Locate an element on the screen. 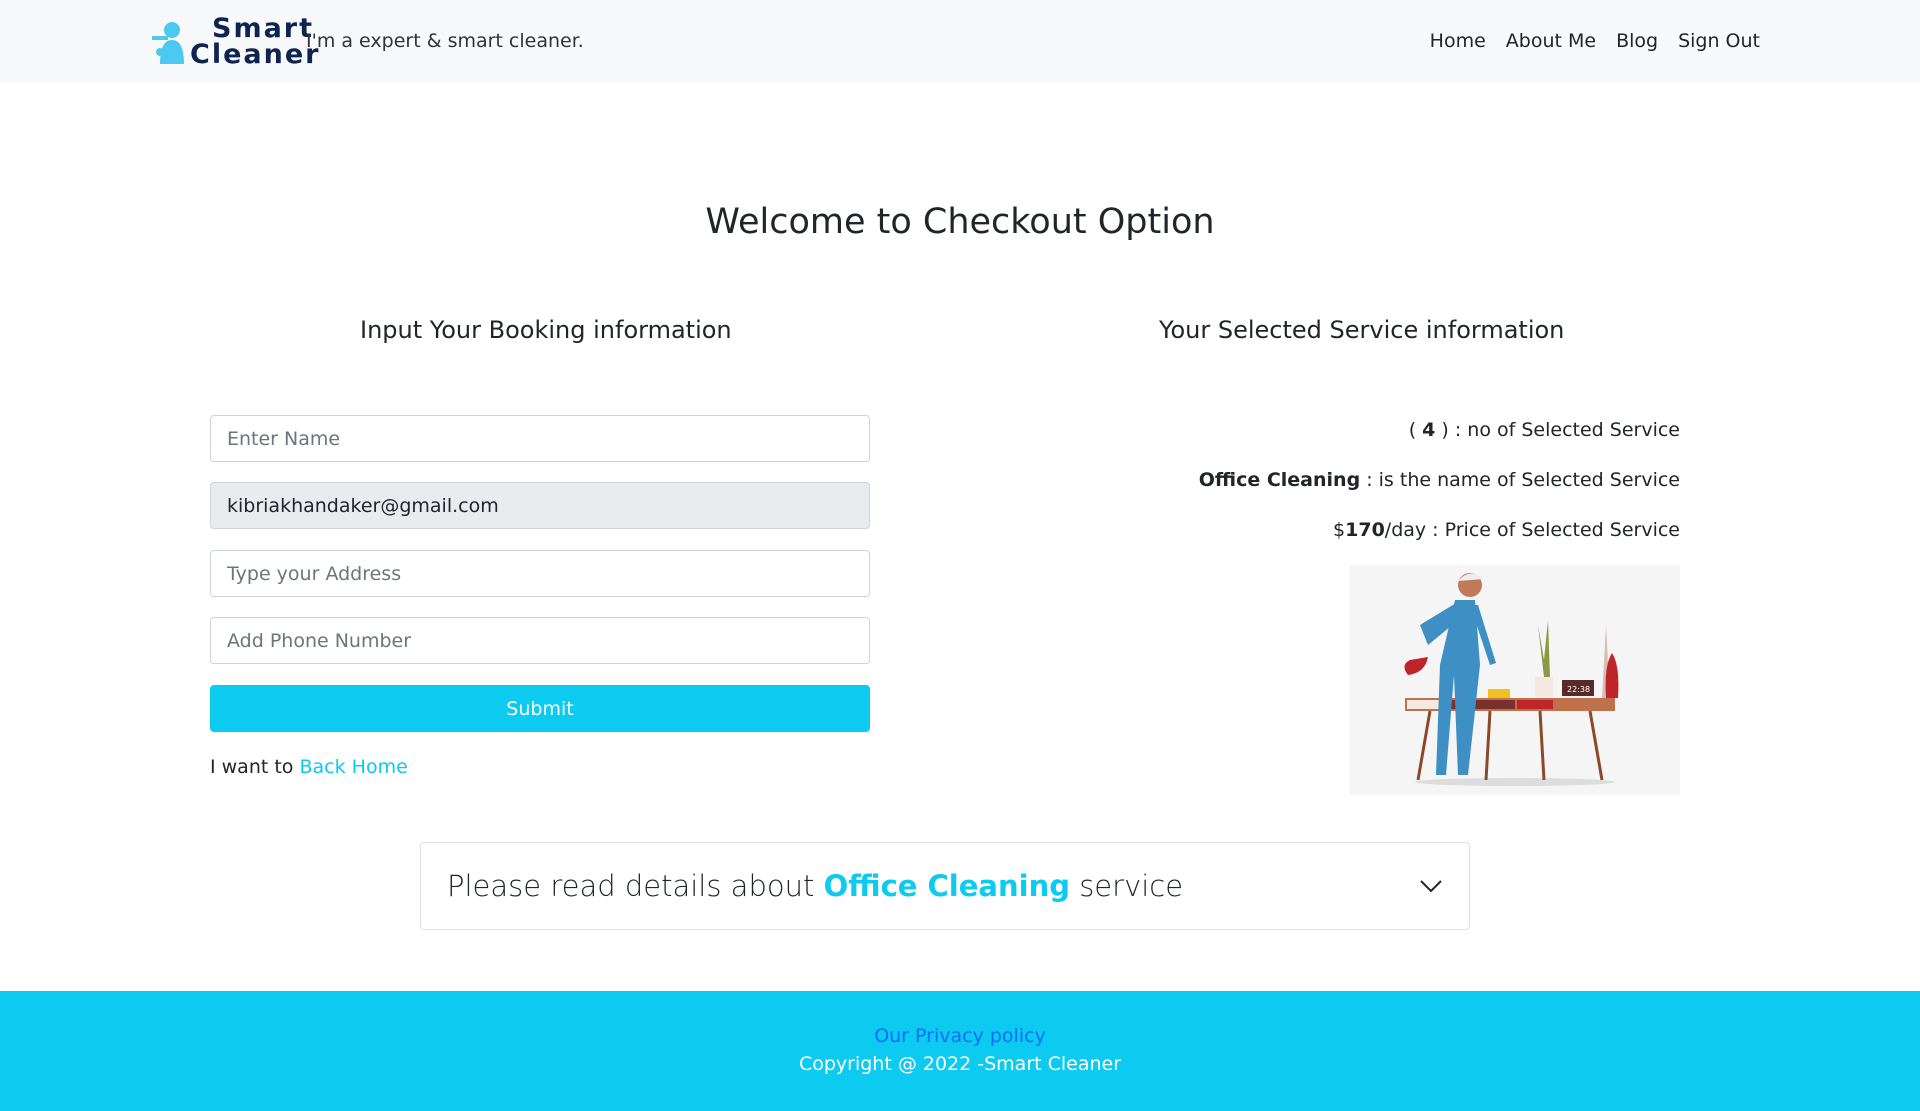 The height and width of the screenshot is (1111, 1920). phone-input is located at coordinates (540, 640).